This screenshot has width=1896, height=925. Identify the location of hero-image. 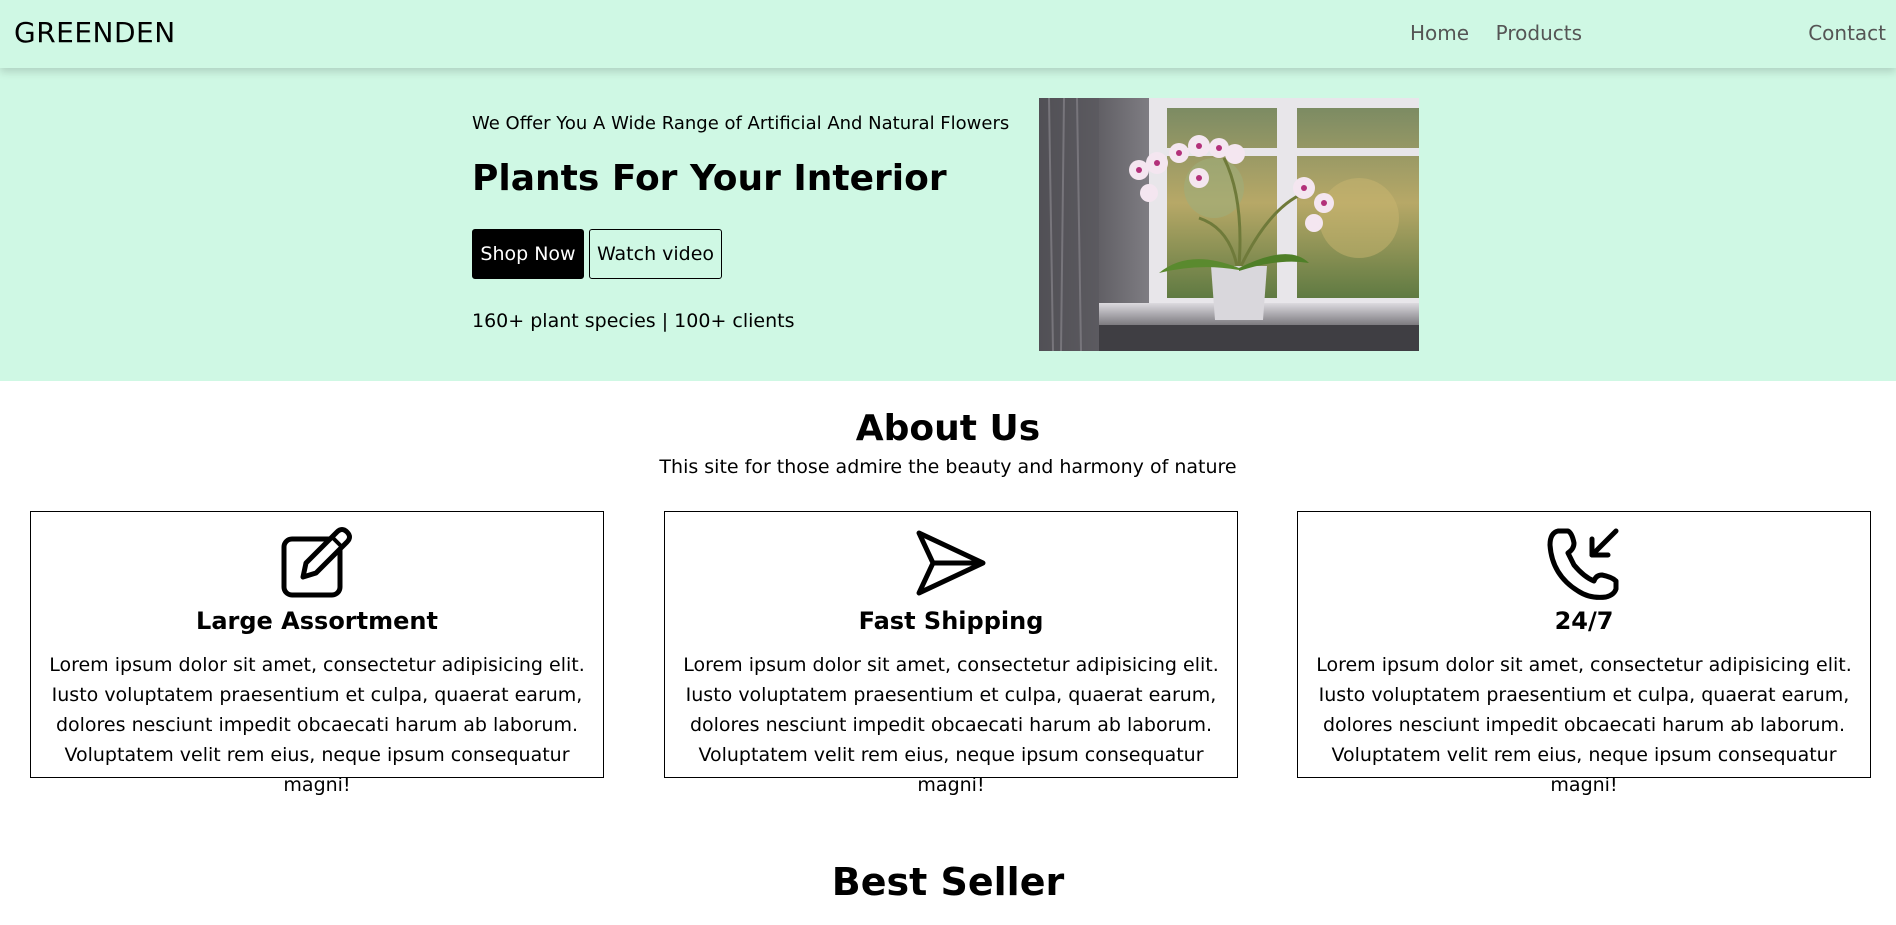
(1229, 224).